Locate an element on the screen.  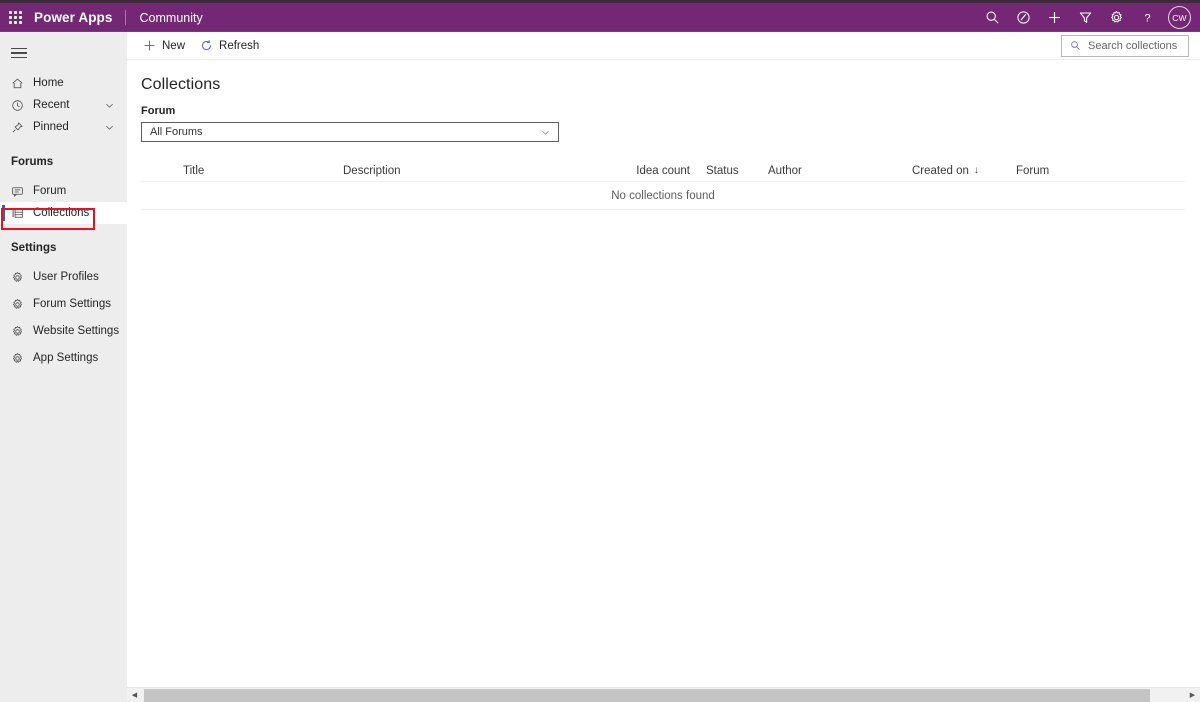
column-header-created-on: Created on ↓ is located at coordinates (964, 171).